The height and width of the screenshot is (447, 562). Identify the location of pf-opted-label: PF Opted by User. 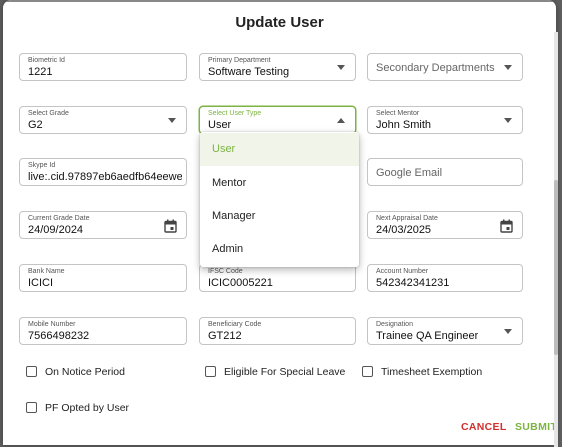
(87, 408).